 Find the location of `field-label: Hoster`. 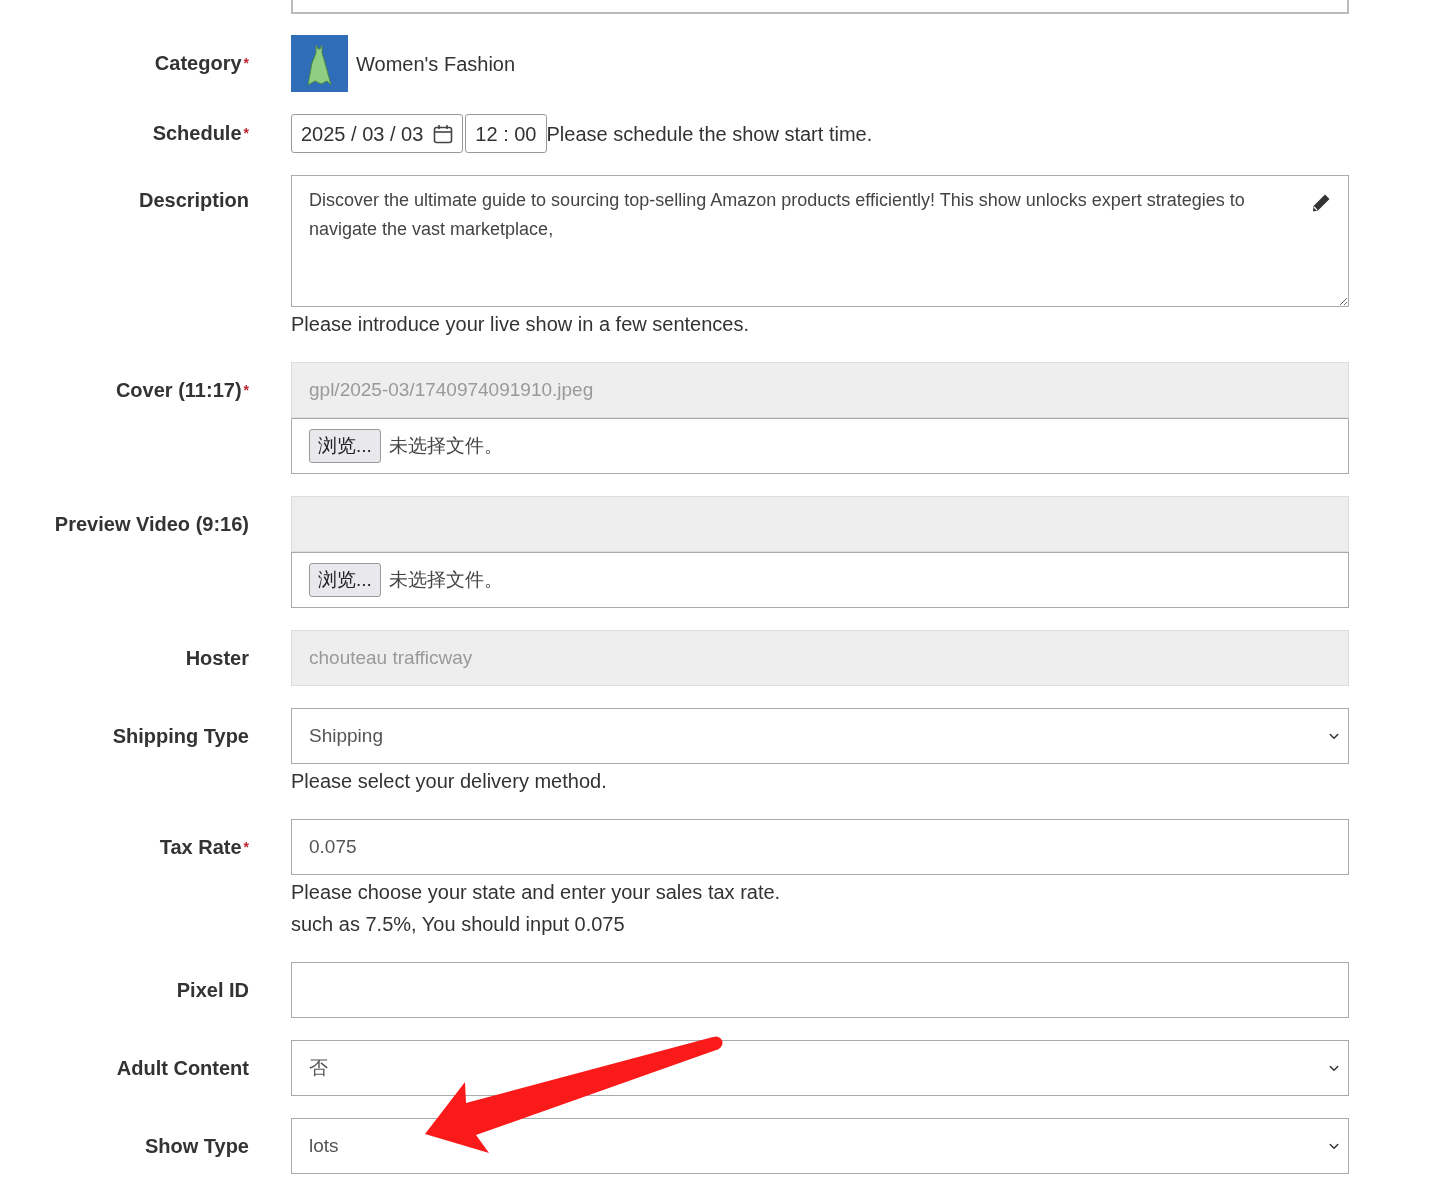

field-label: Hoster is located at coordinates (216, 658).